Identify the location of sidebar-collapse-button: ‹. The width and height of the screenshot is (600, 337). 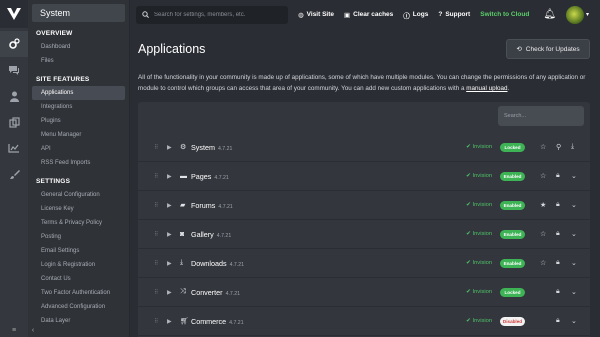
(33, 330).